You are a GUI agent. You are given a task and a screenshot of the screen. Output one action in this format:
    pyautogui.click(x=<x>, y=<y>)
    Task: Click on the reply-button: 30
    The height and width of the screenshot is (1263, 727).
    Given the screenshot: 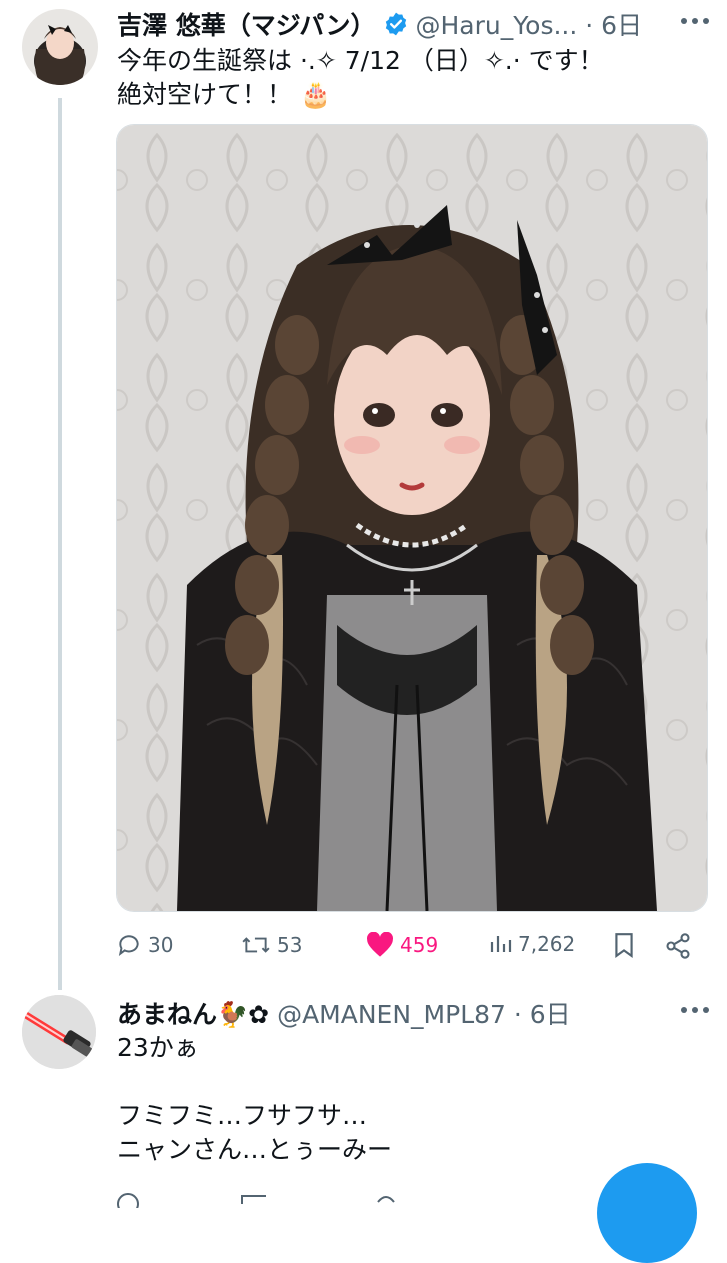 What is the action you would take?
    pyautogui.click(x=144, y=945)
    